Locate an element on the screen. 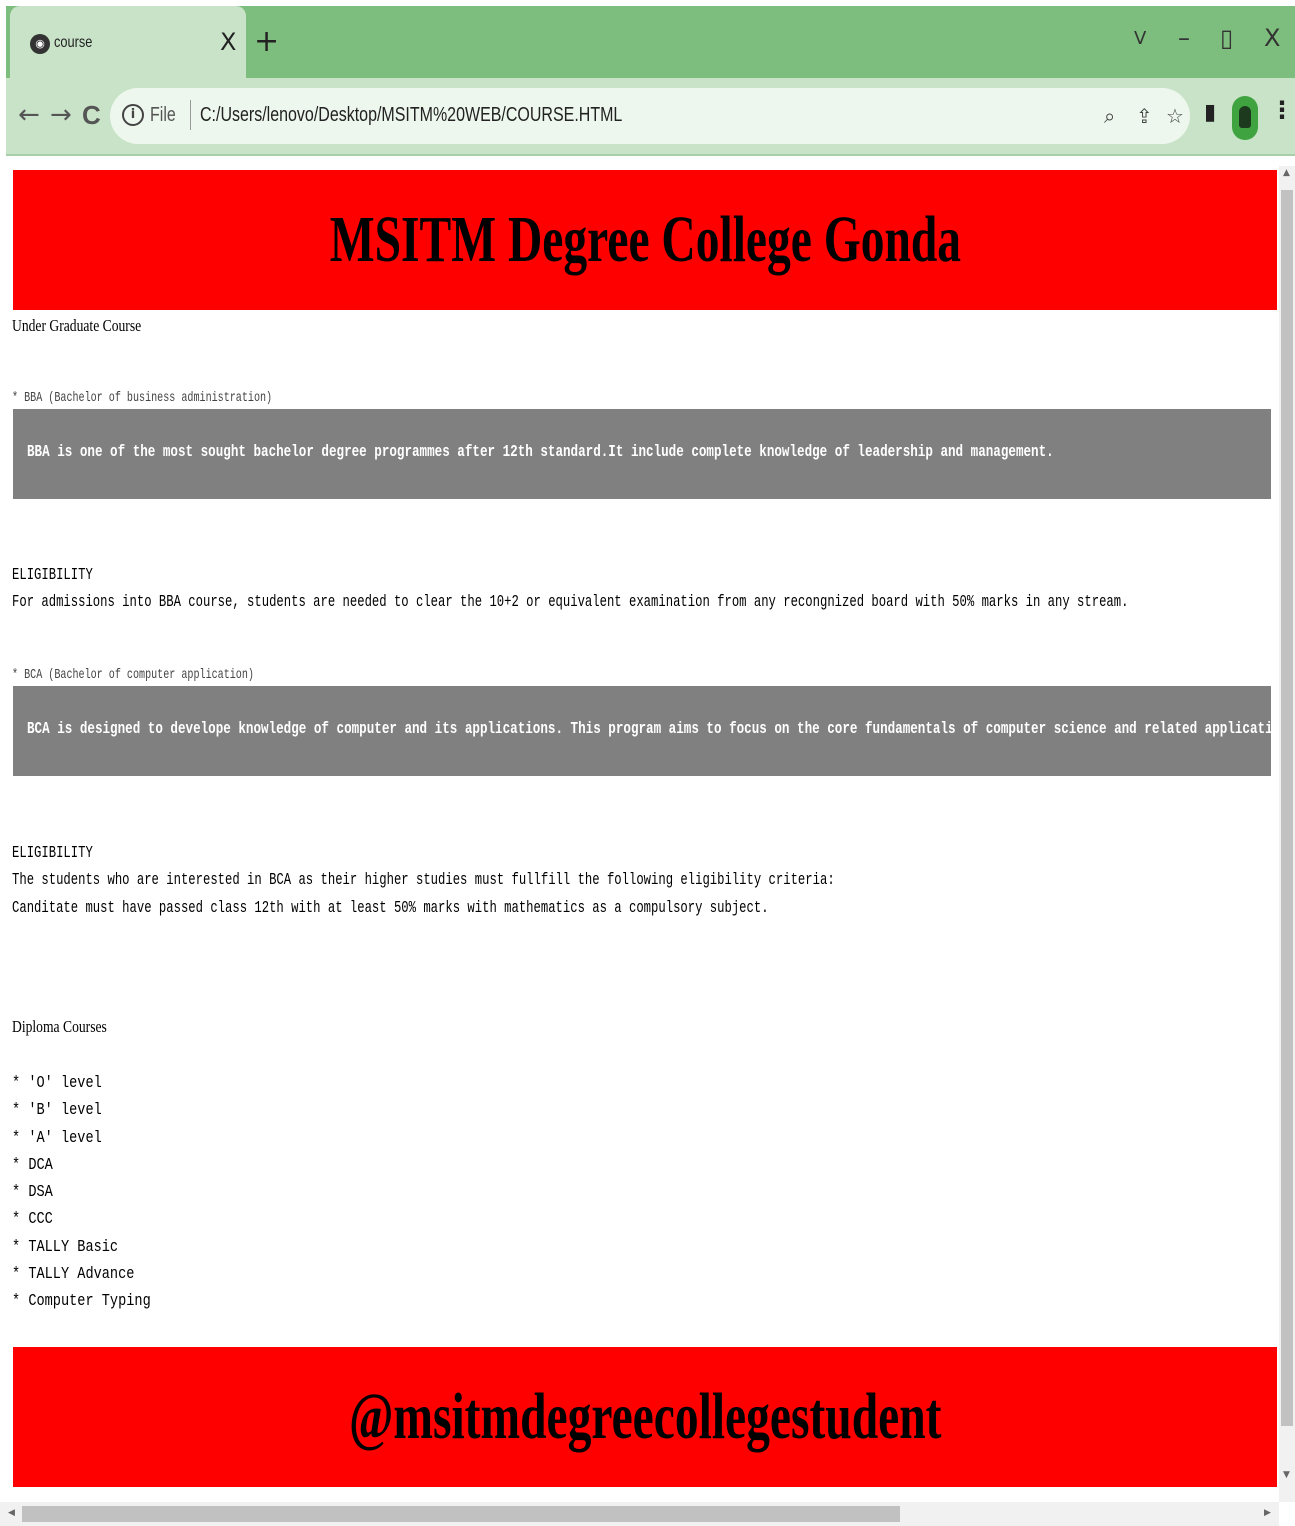  scroll-right-icon: ▶ is located at coordinates (1267, 1513).